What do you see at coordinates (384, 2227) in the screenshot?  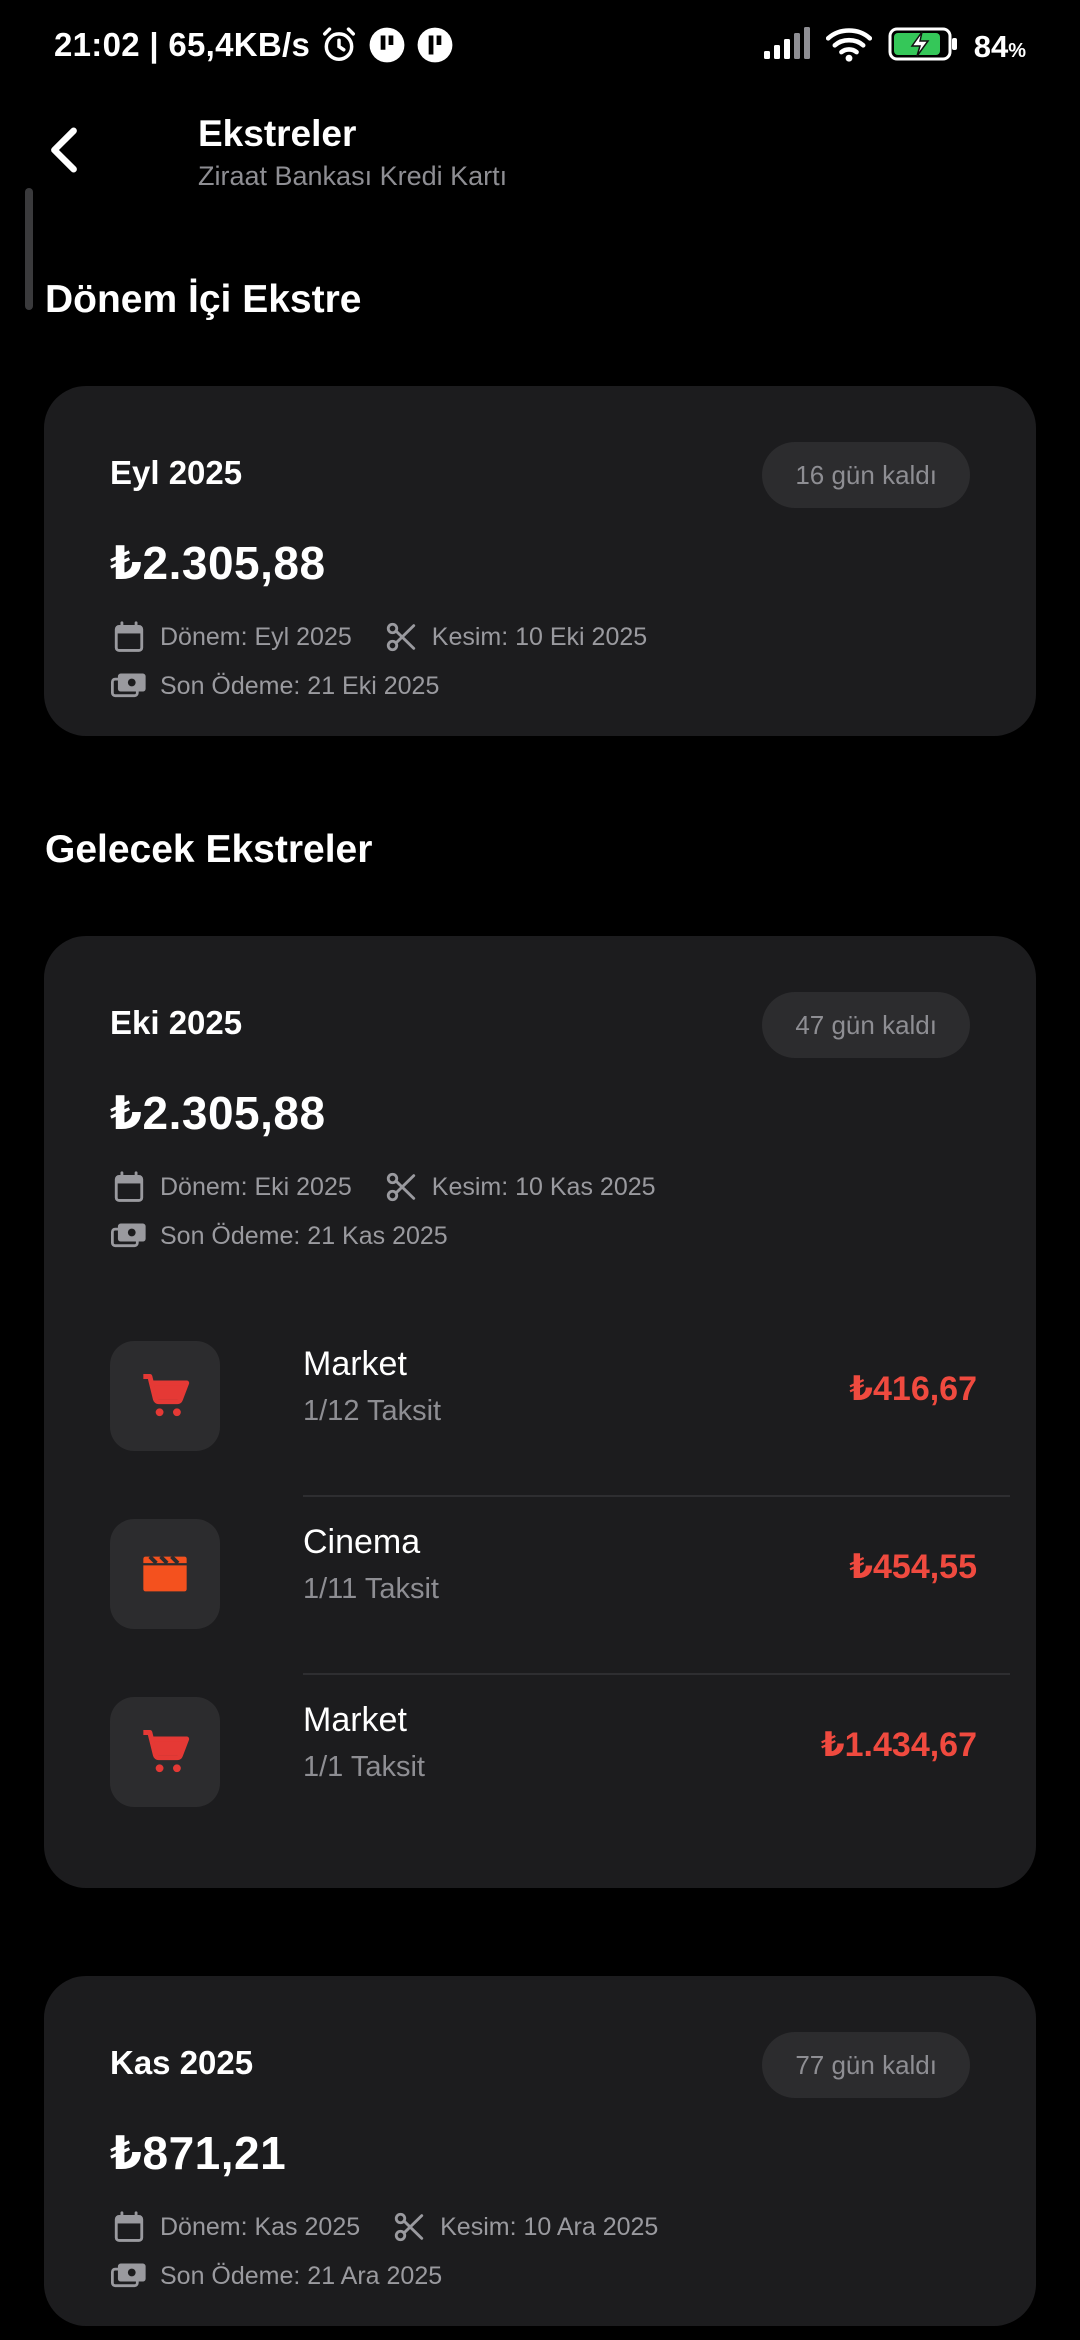 I see `statement-period-cutoff-row: Dönem: Kas 2025 Kesim: 10 Ara 2025` at bounding box center [384, 2227].